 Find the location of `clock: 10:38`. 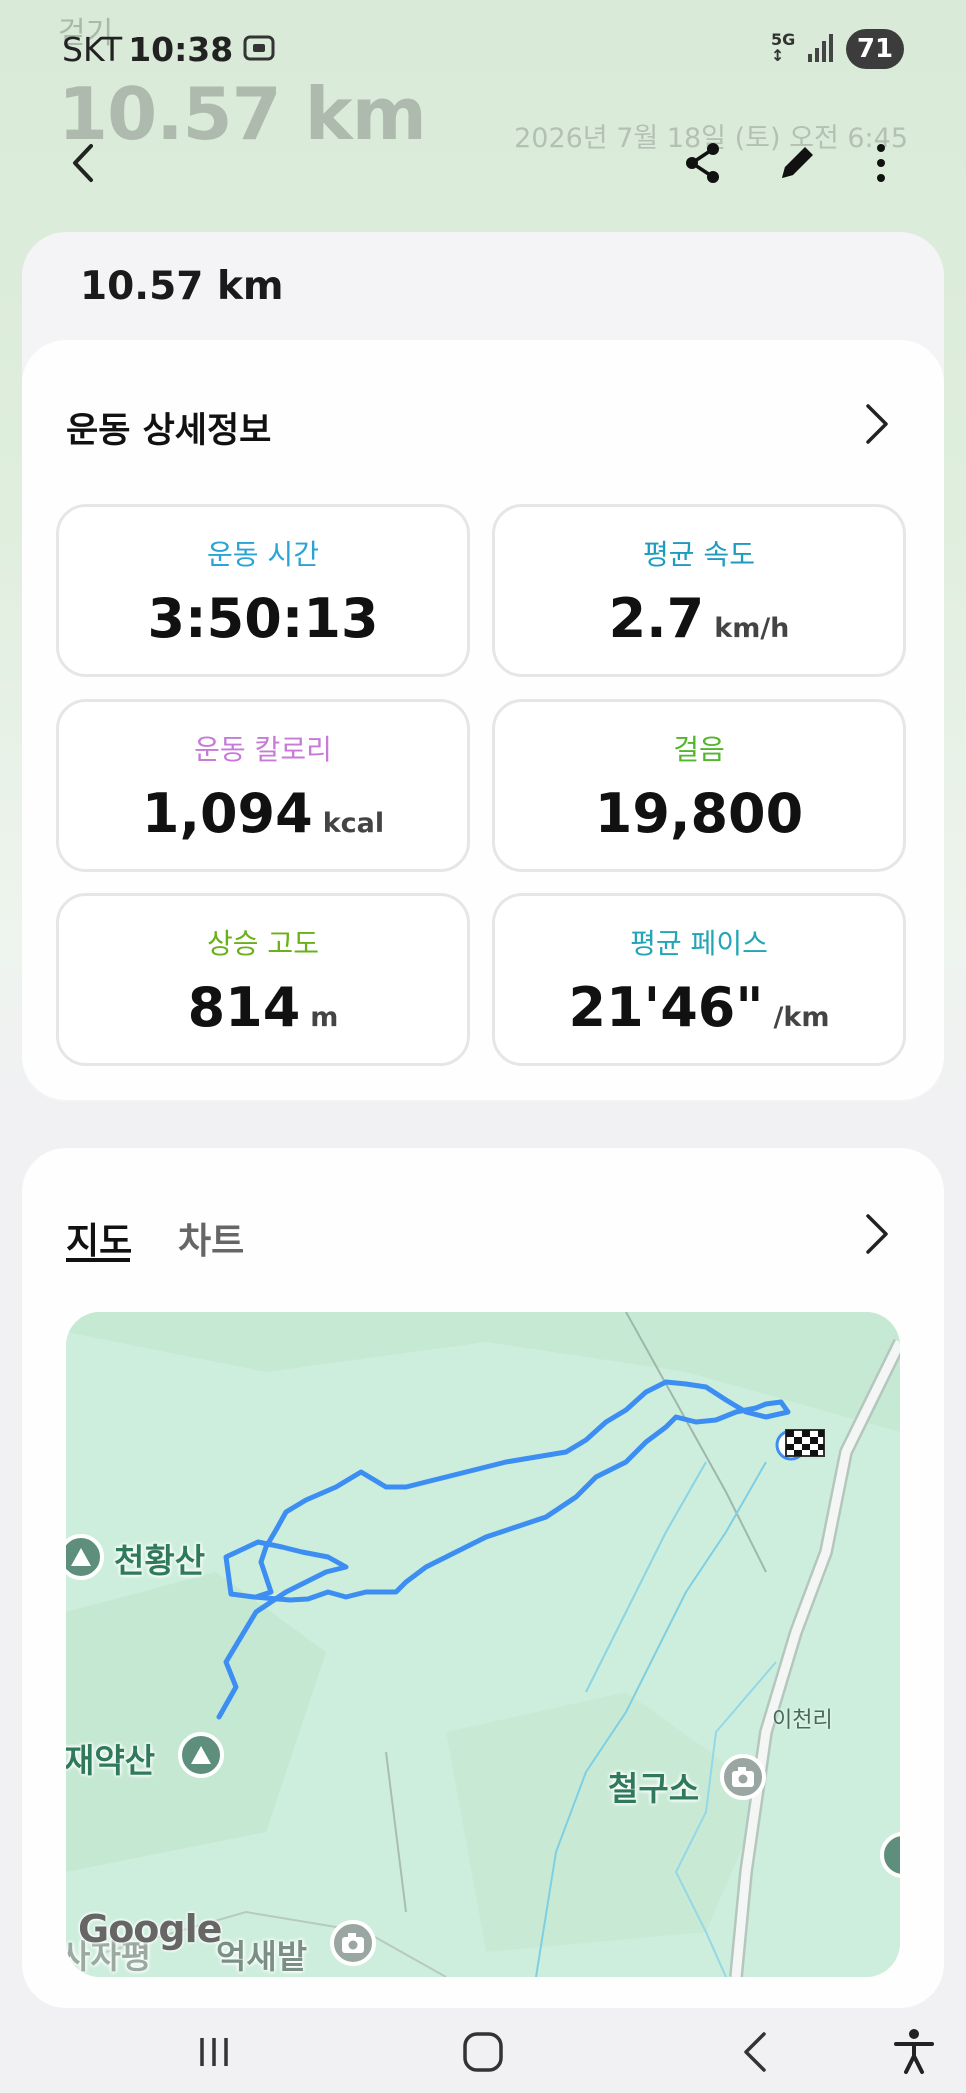

clock: 10:38 is located at coordinates (181, 49).